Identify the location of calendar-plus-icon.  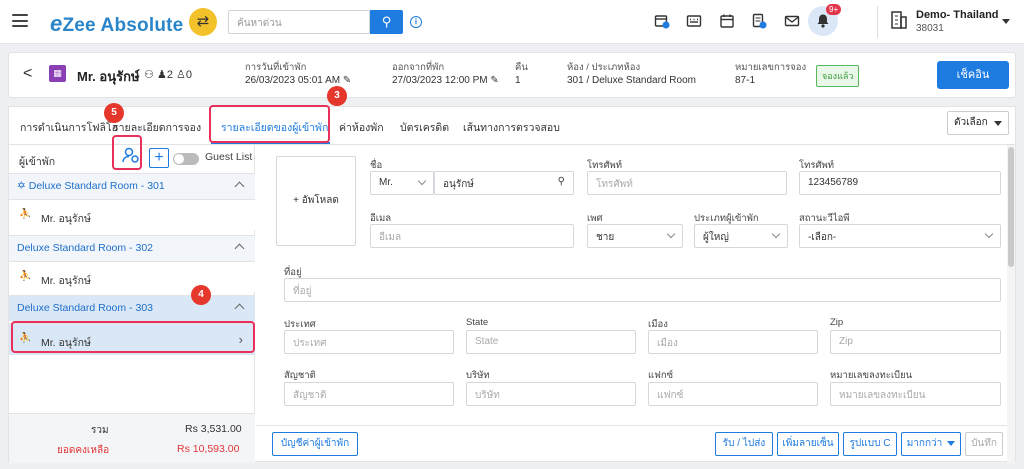
(662, 21).